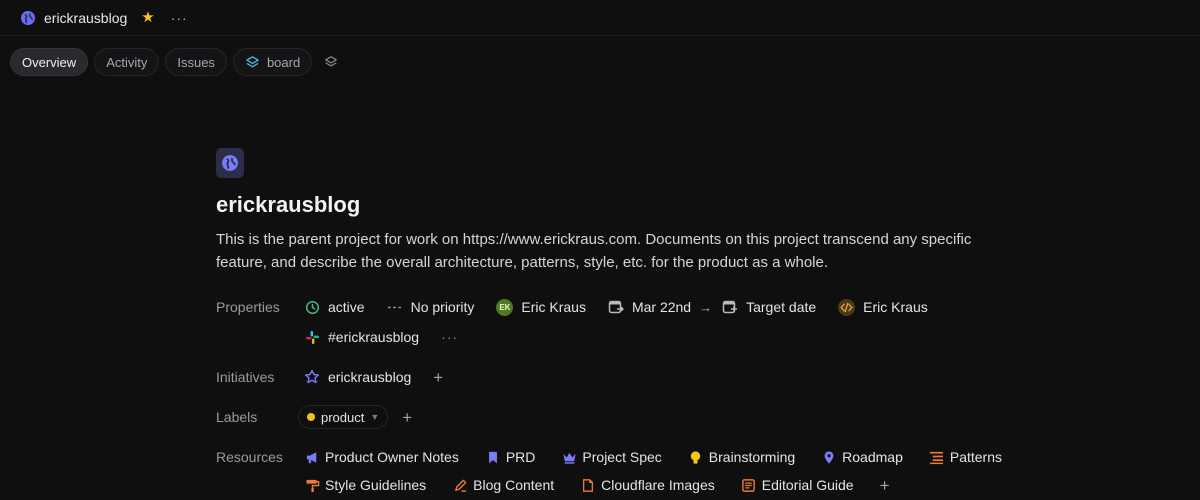  I want to click on resource-link: Cloudflare Images, so click(651, 485).